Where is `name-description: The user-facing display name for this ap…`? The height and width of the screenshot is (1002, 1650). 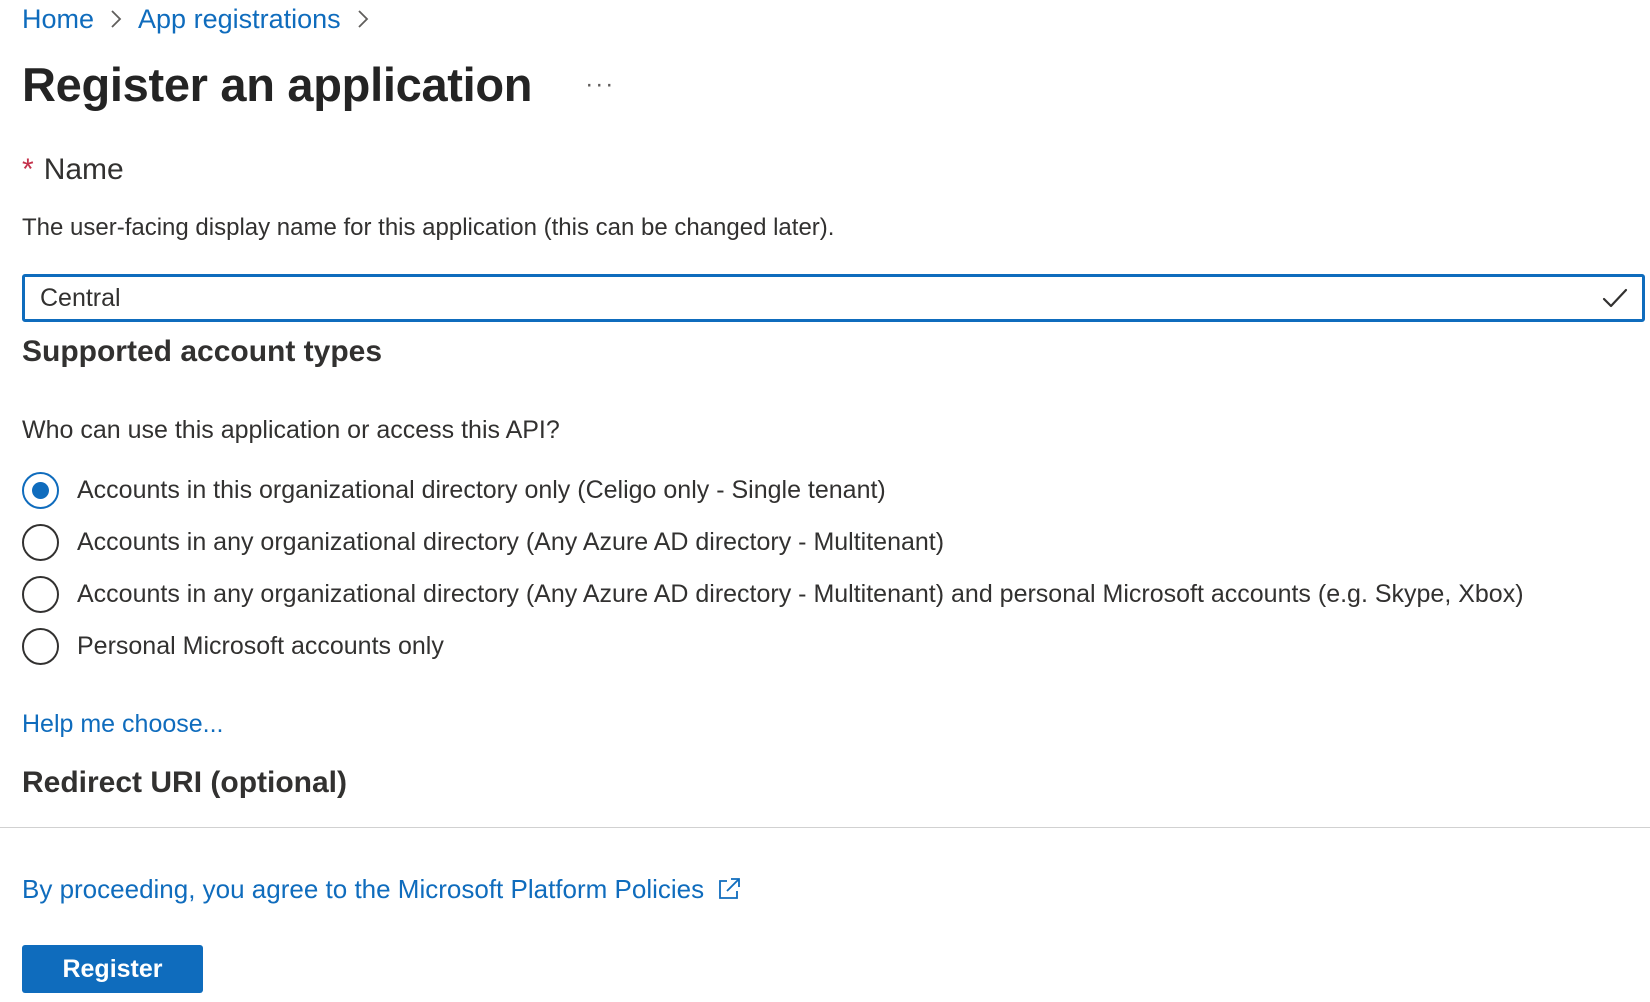
name-description: The user-facing display name for this ap… is located at coordinates (428, 227).